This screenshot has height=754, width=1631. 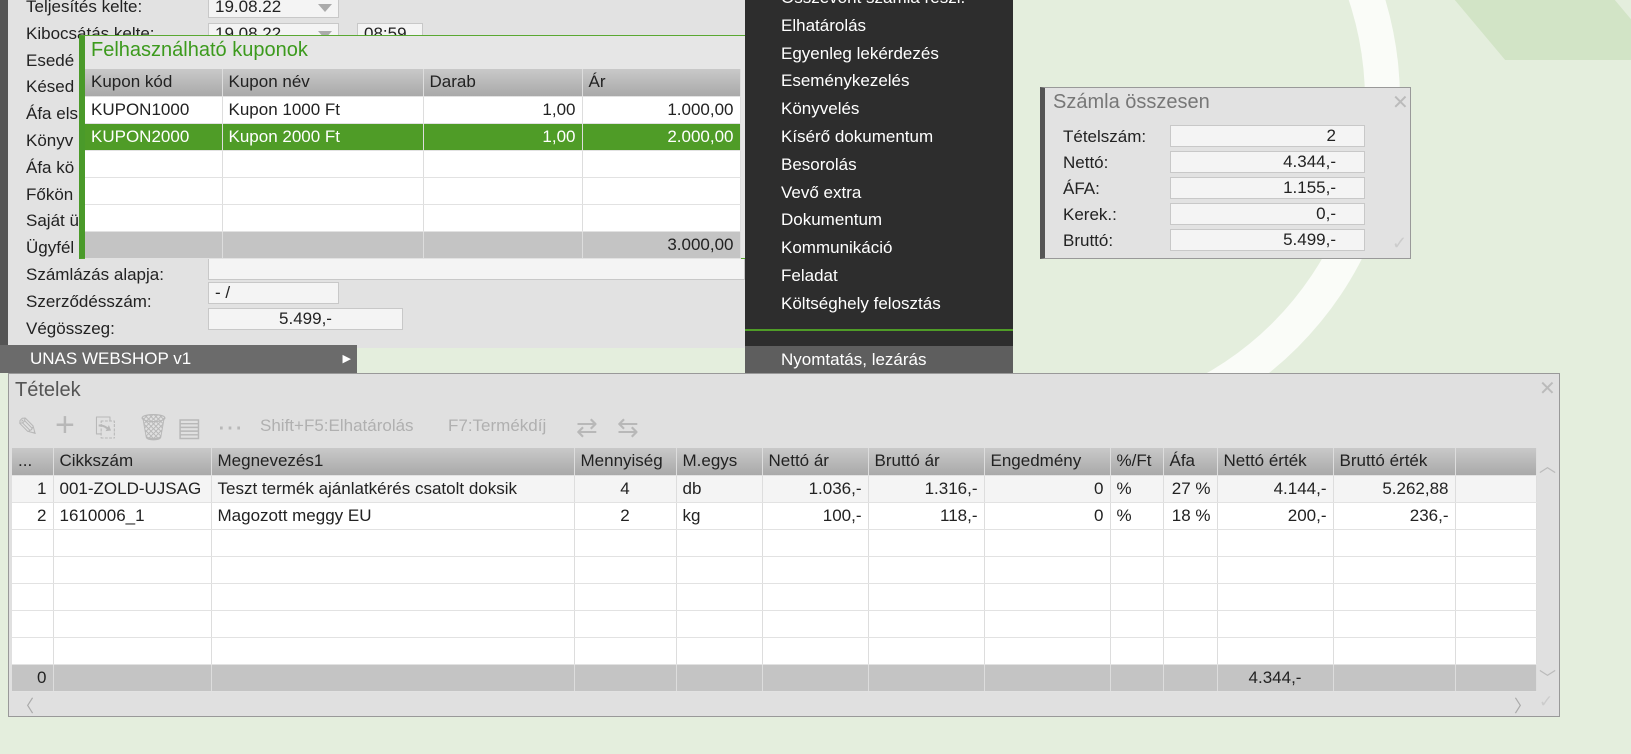 I want to click on menu-item: Vevő extra, so click(x=879, y=192).